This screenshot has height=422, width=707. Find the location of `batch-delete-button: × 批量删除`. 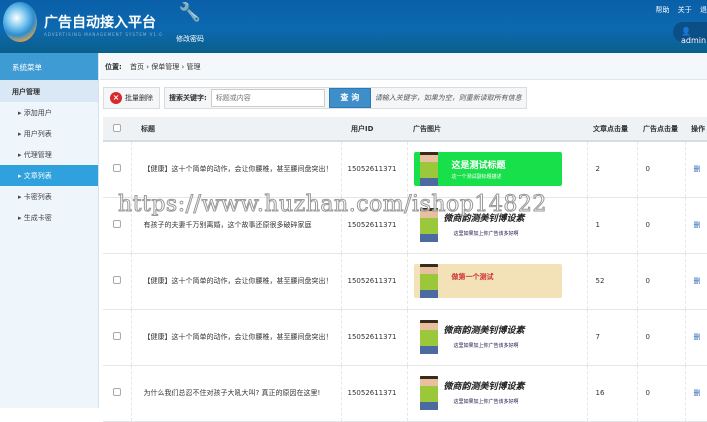

batch-delete-button: × 批量删除 is located at coordinates (131, 98).